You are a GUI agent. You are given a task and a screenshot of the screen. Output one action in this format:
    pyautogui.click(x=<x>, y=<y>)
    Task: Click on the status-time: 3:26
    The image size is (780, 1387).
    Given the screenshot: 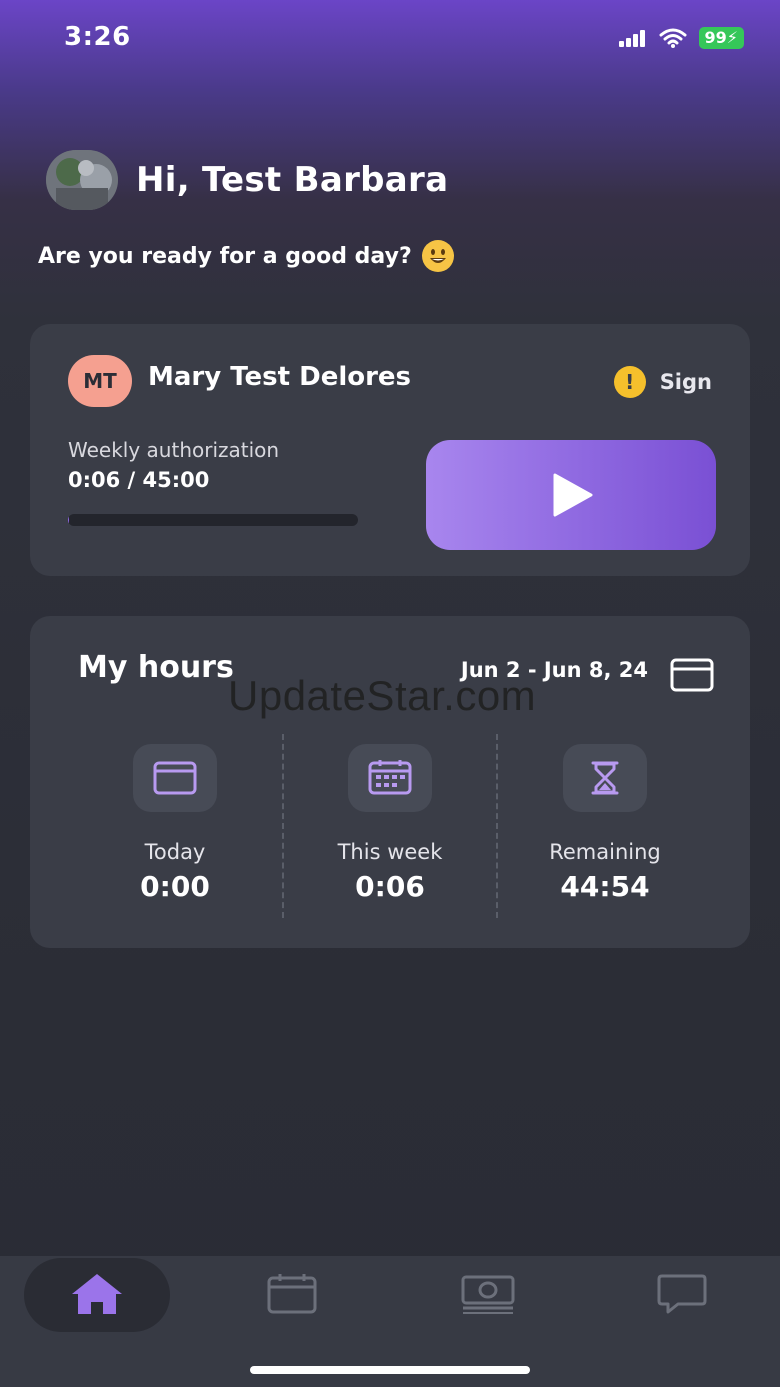 What is the action you would take?
    pyautogui.click(x=97, y=37)
    